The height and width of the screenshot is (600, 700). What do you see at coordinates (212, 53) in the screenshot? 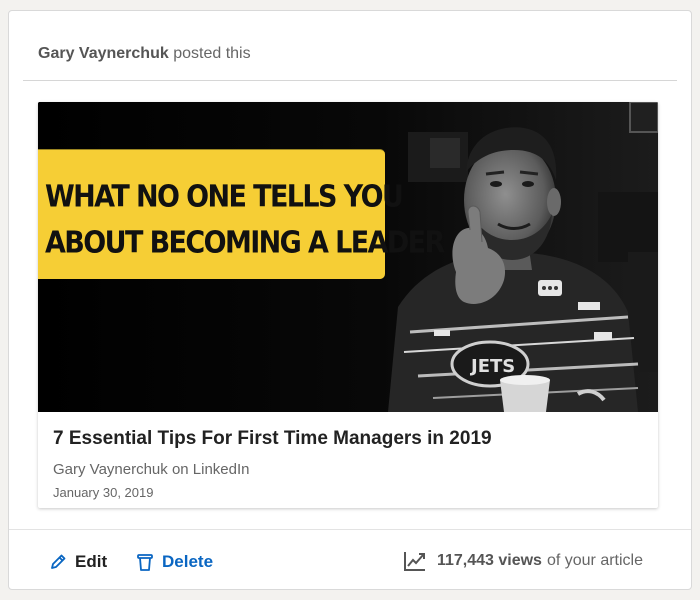
I see `post-action-text: posted this` at bounding box center [212, 53].